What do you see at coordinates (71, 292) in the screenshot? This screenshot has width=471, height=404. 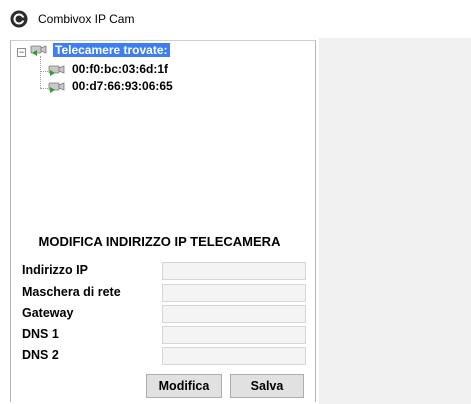 I see `subnet-mask-label: Maschera di rete` at bounding box center [71, 292].